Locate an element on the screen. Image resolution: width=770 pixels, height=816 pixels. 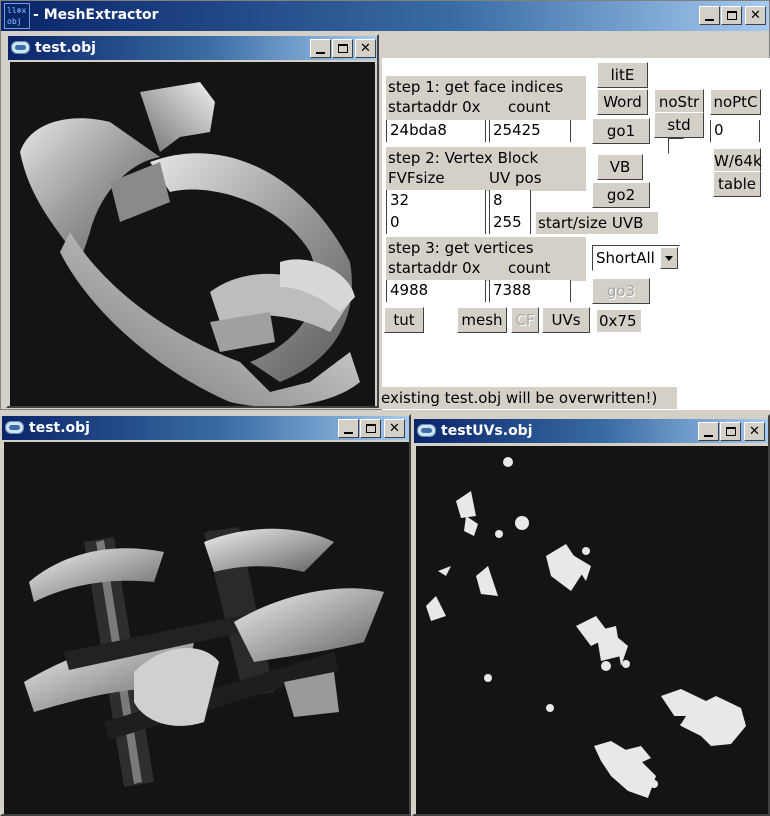
step3-label-box: step 3: get vertices startaddr 0x count is located at coordinates (486, 259).